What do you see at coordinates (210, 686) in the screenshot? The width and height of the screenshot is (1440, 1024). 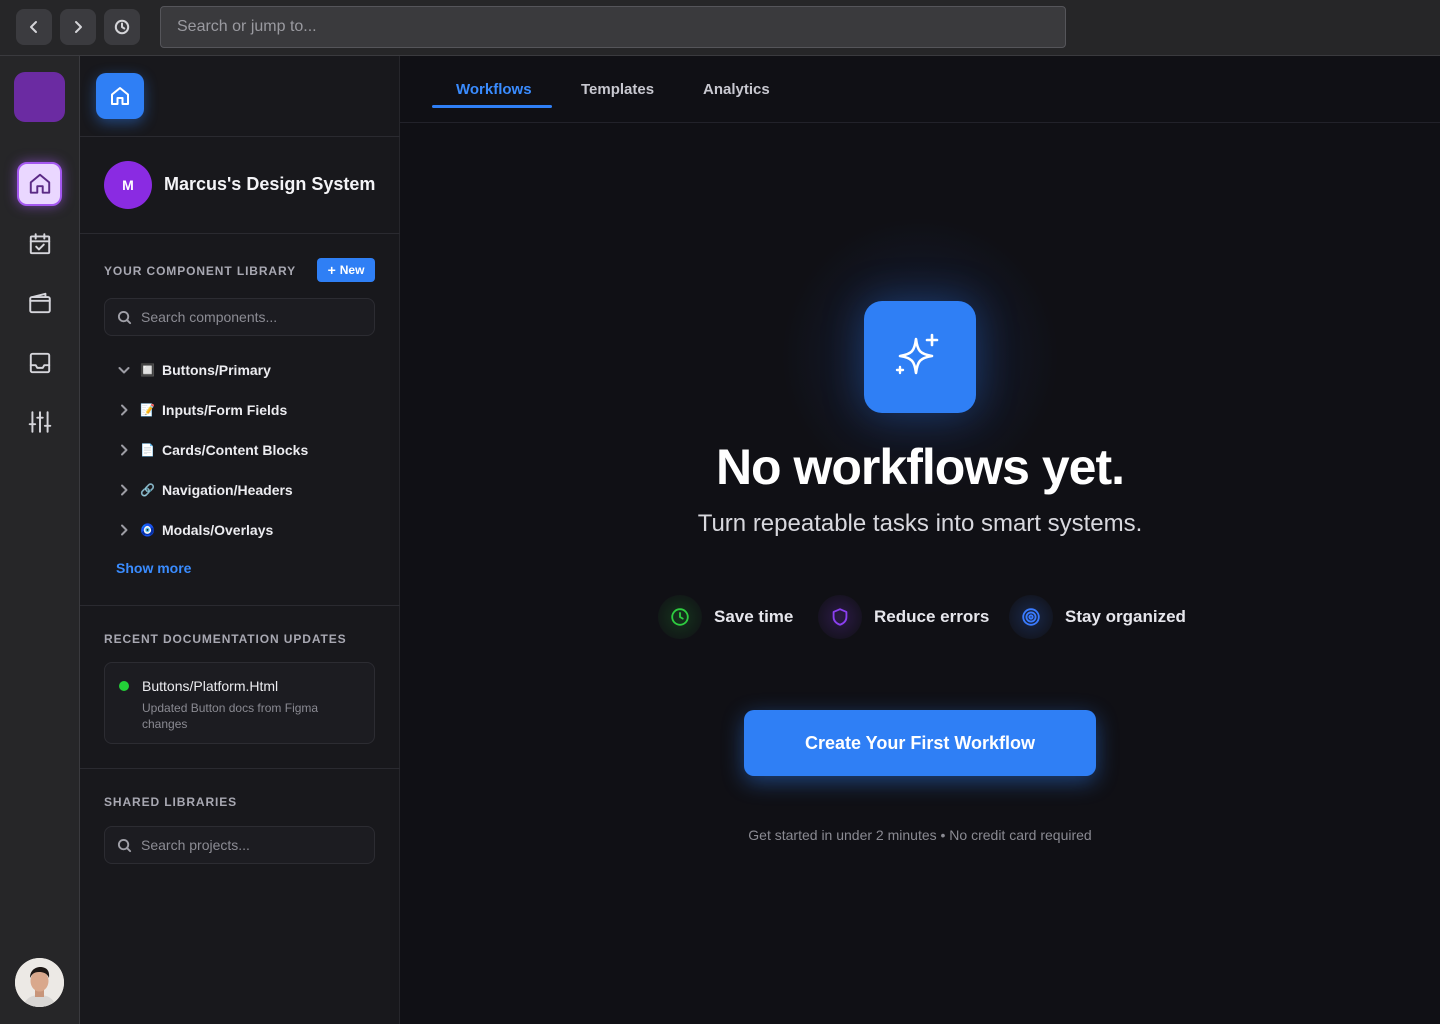 I see `documentation-update-title: Buttons/Platform.Html` at bounding box center [210, 686].